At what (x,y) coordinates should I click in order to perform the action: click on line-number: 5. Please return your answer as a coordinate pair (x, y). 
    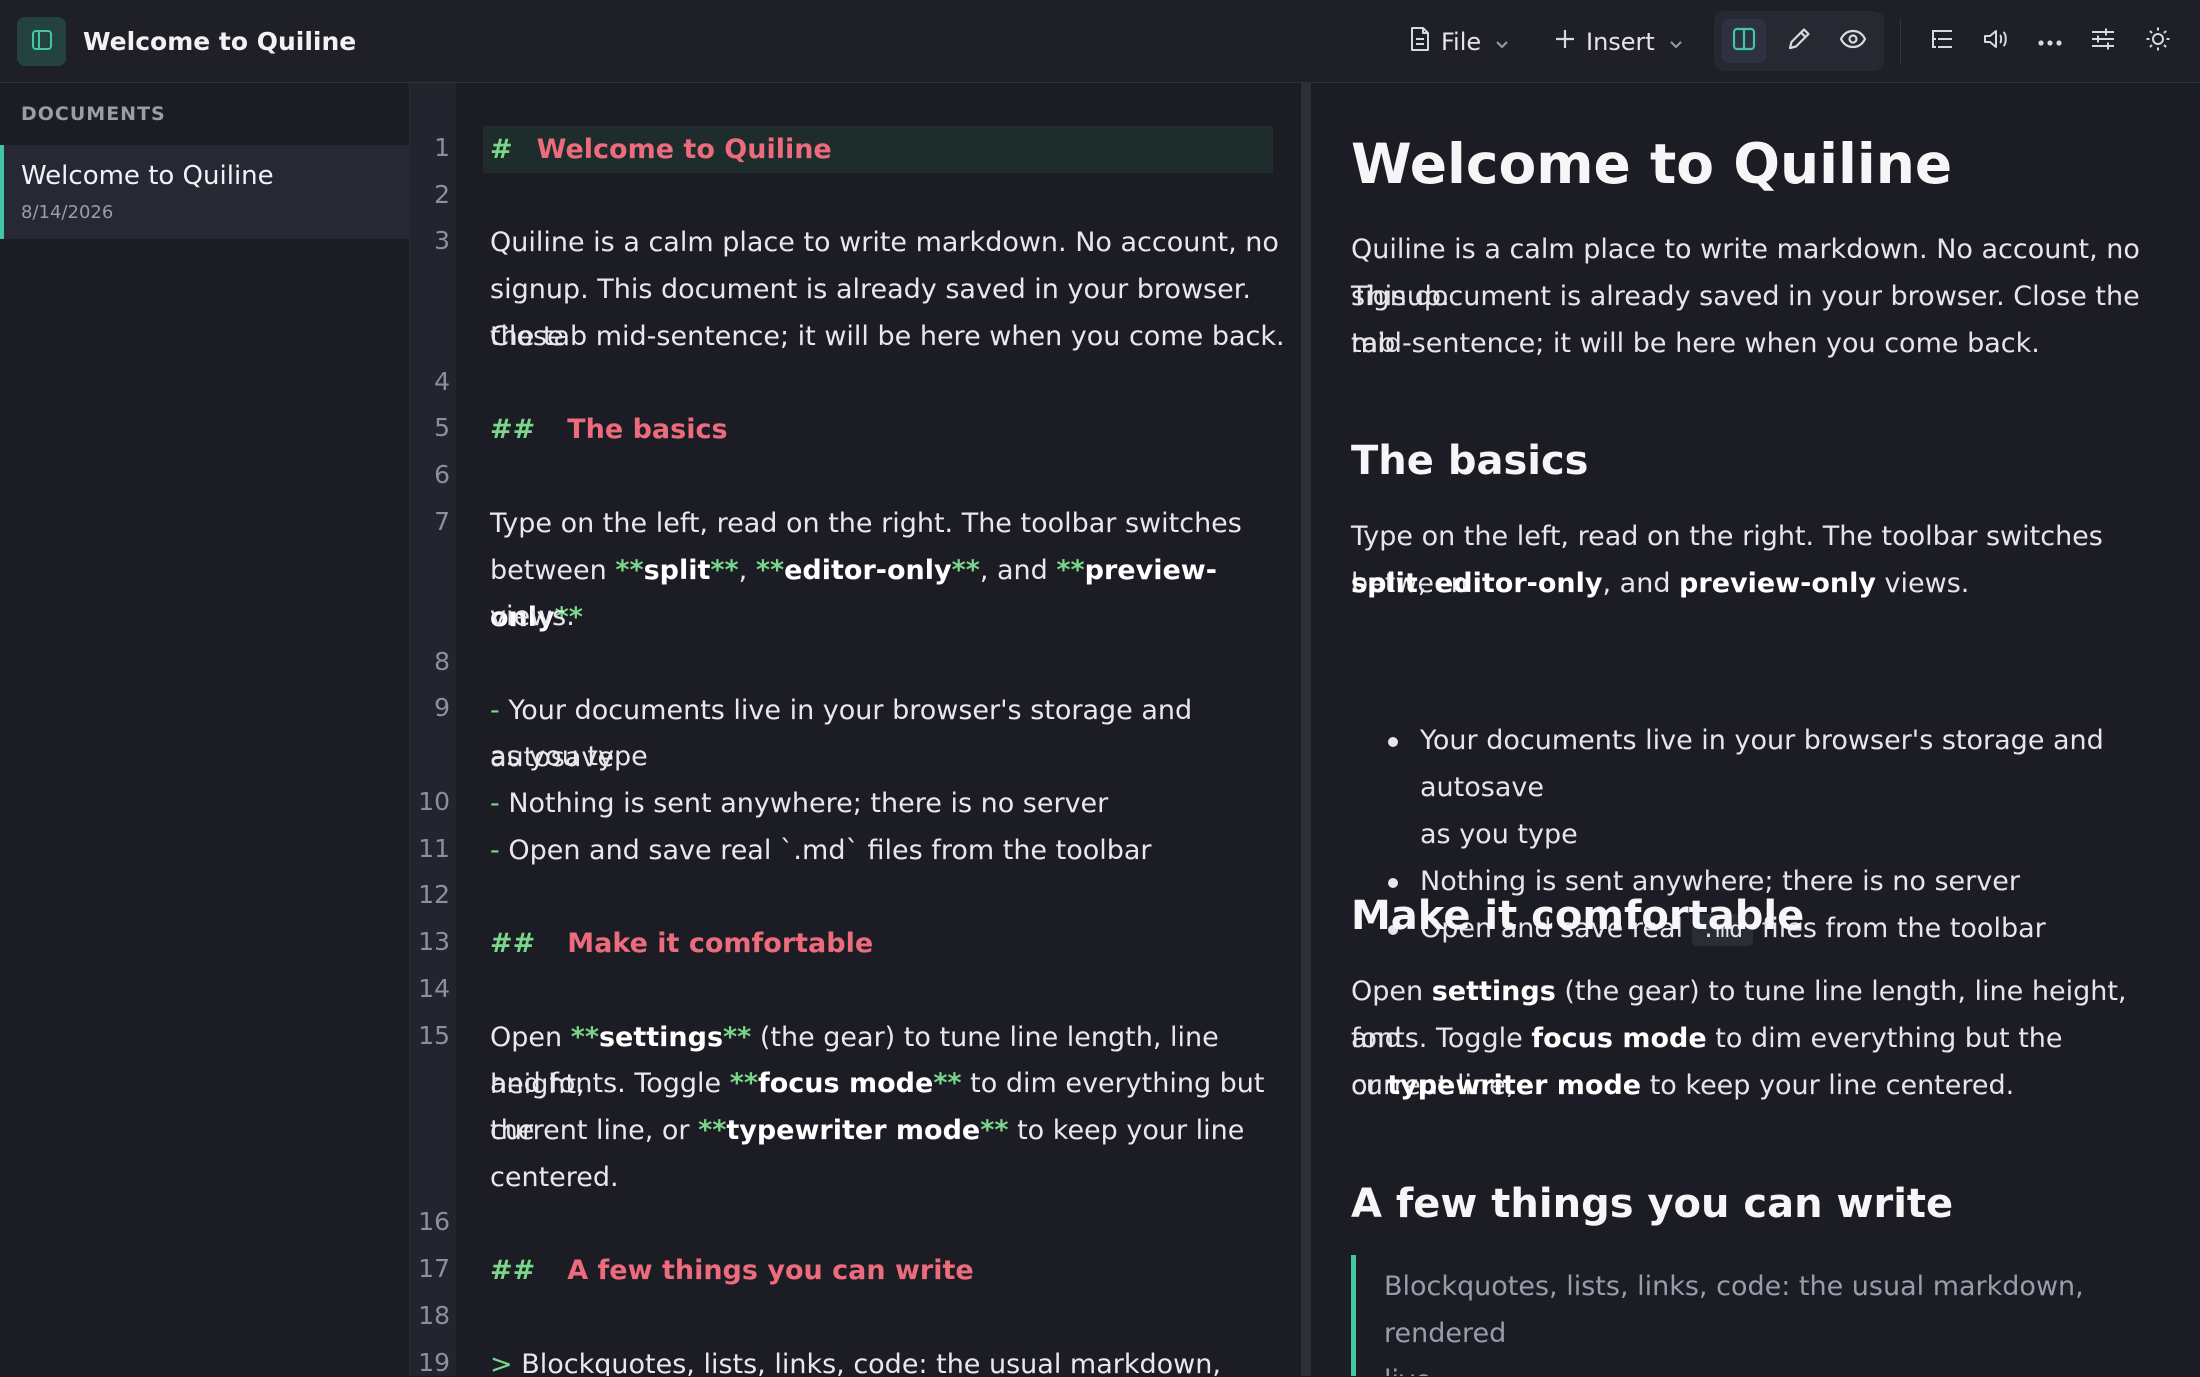
    Looking at the image, I should click on (442, 427).